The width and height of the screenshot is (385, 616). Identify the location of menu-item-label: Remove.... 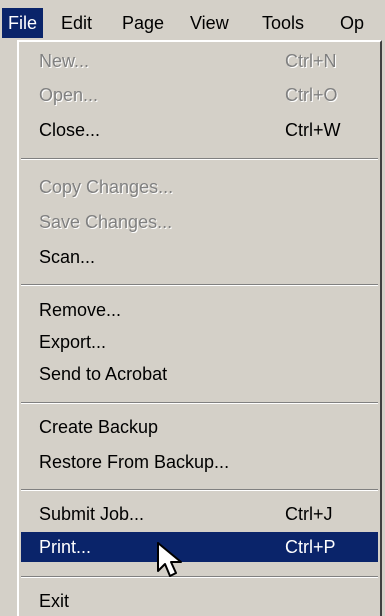
(80, 310).